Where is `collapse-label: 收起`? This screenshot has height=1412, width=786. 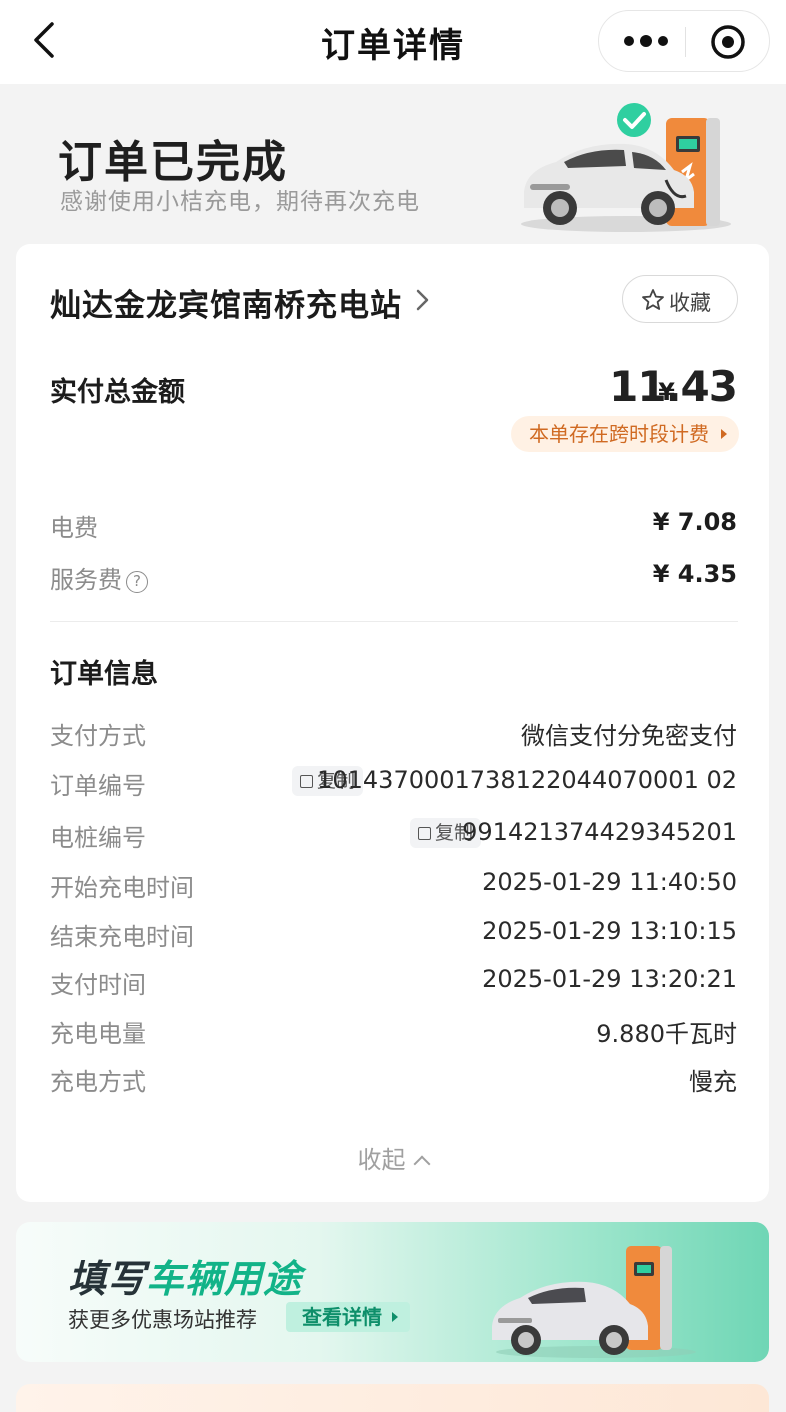 collapse-label: 收起 is located at coordinates (381, 1160).